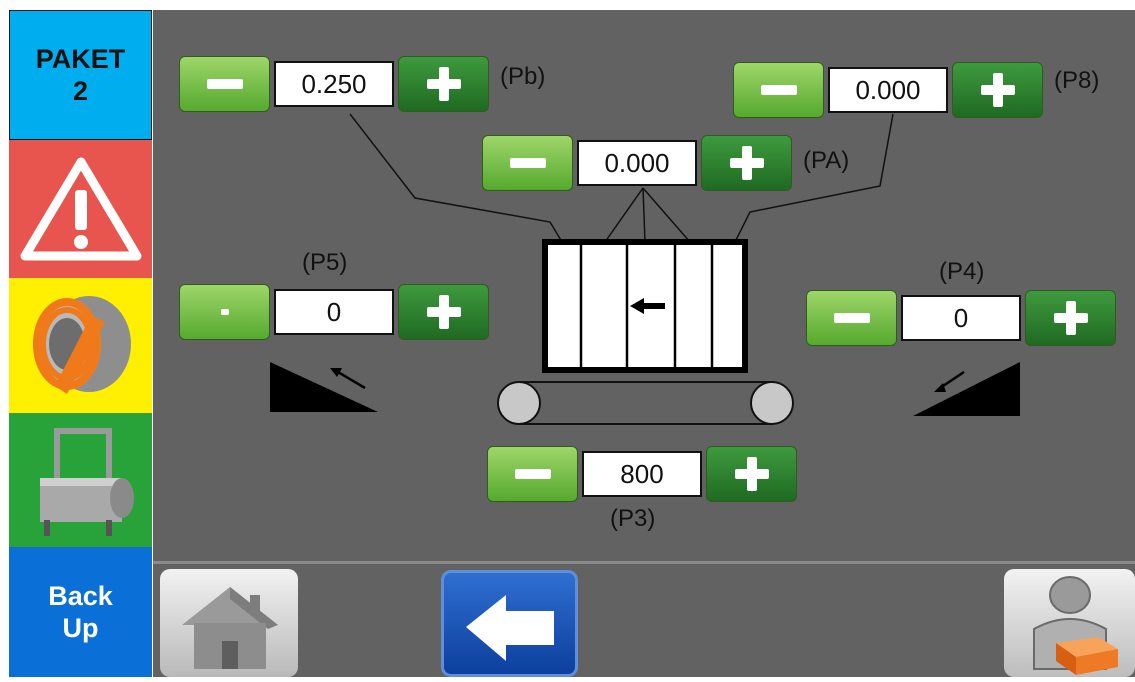 This screenshot has width=1135, height=682. Describe the element at coordinates (443, 312) in the screenshot. I see `p5-increase-button` at that location.